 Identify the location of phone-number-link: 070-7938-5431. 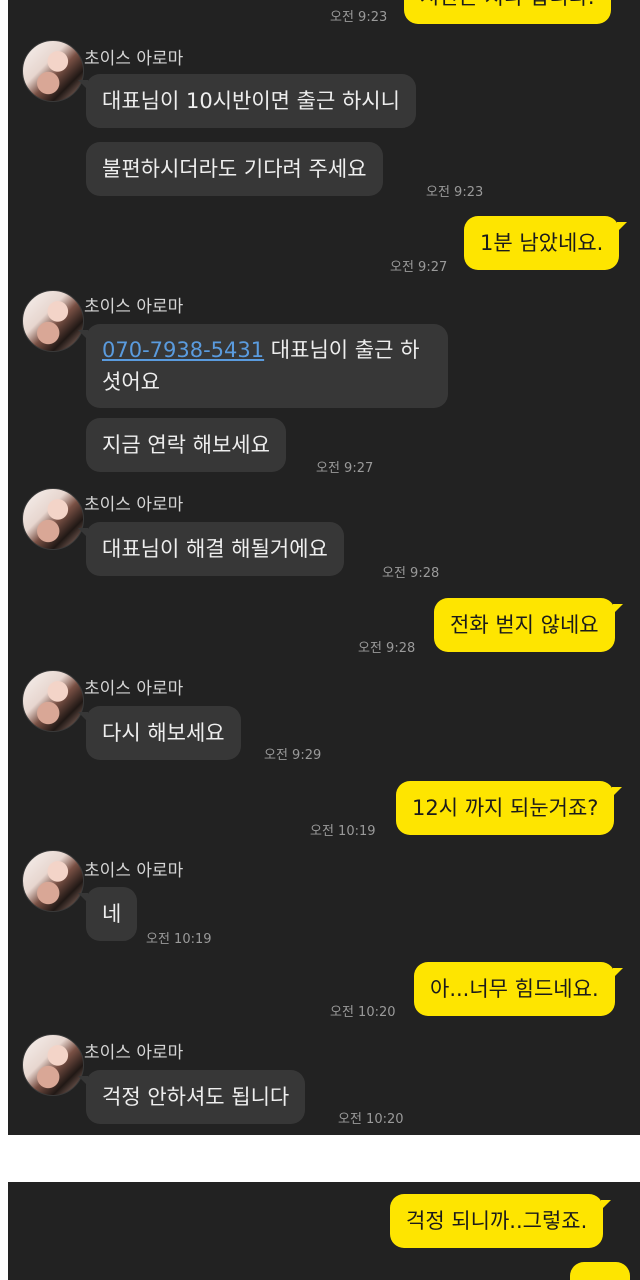
(183, 350).